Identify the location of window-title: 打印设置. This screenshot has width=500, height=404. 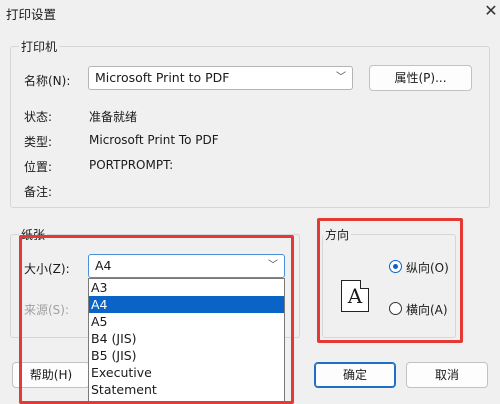
(31, 14).